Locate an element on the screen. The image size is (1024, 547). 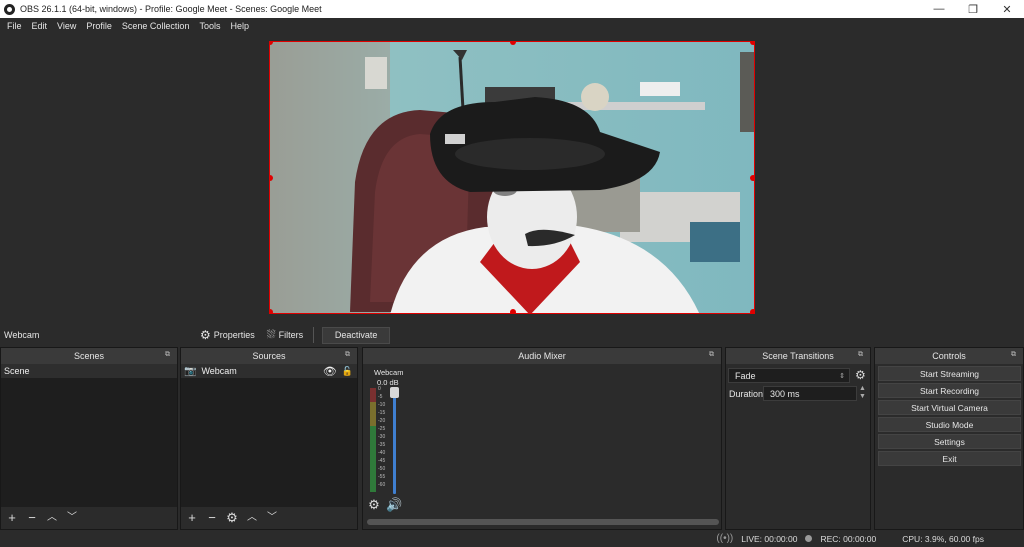
volume-meter is located at coordinates (373, 440).